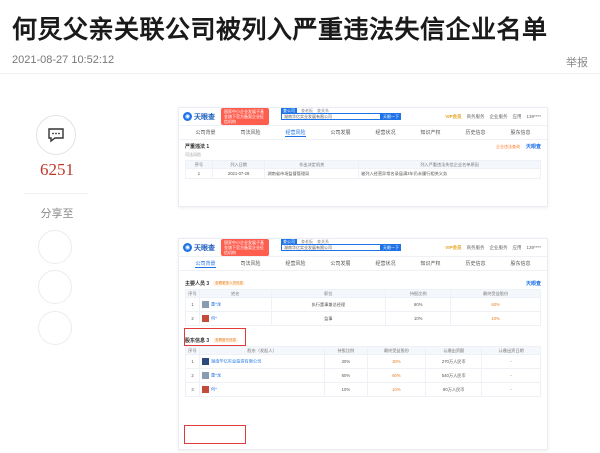 The image size is (600, 453). What do you see at coordinates (262, 361) in the screenshot?
I see `cell-holder: 湖南华亿实业投资有限公司` at bounding box center [262, 361].